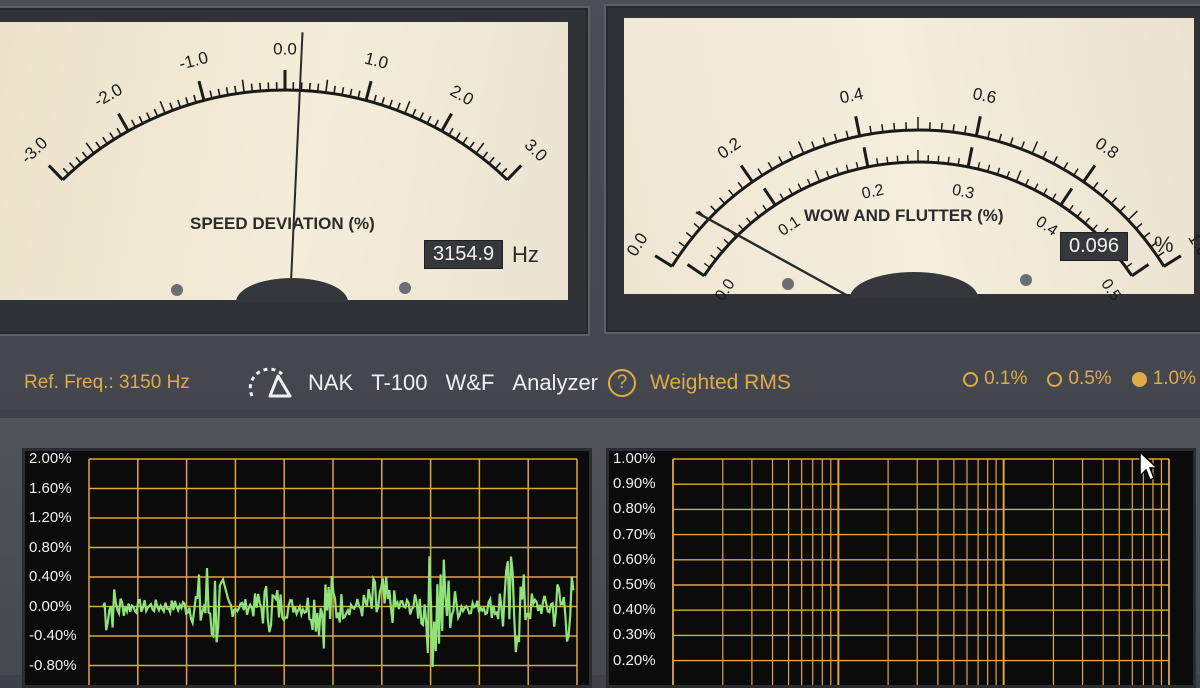 The width and height of the screenshot is (1200, 688). What do you see at coordinates (720, 383) in the screenshot?
I see `weighting-mode: Weighted RMS` at bounding box center [720, 383].